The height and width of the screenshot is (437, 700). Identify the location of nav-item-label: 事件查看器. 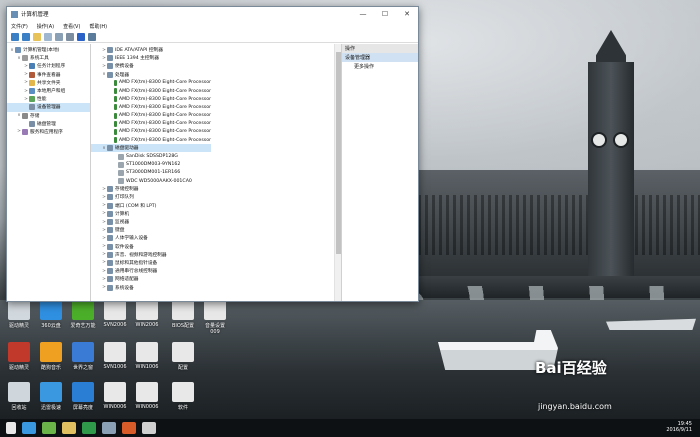
(49, 75).